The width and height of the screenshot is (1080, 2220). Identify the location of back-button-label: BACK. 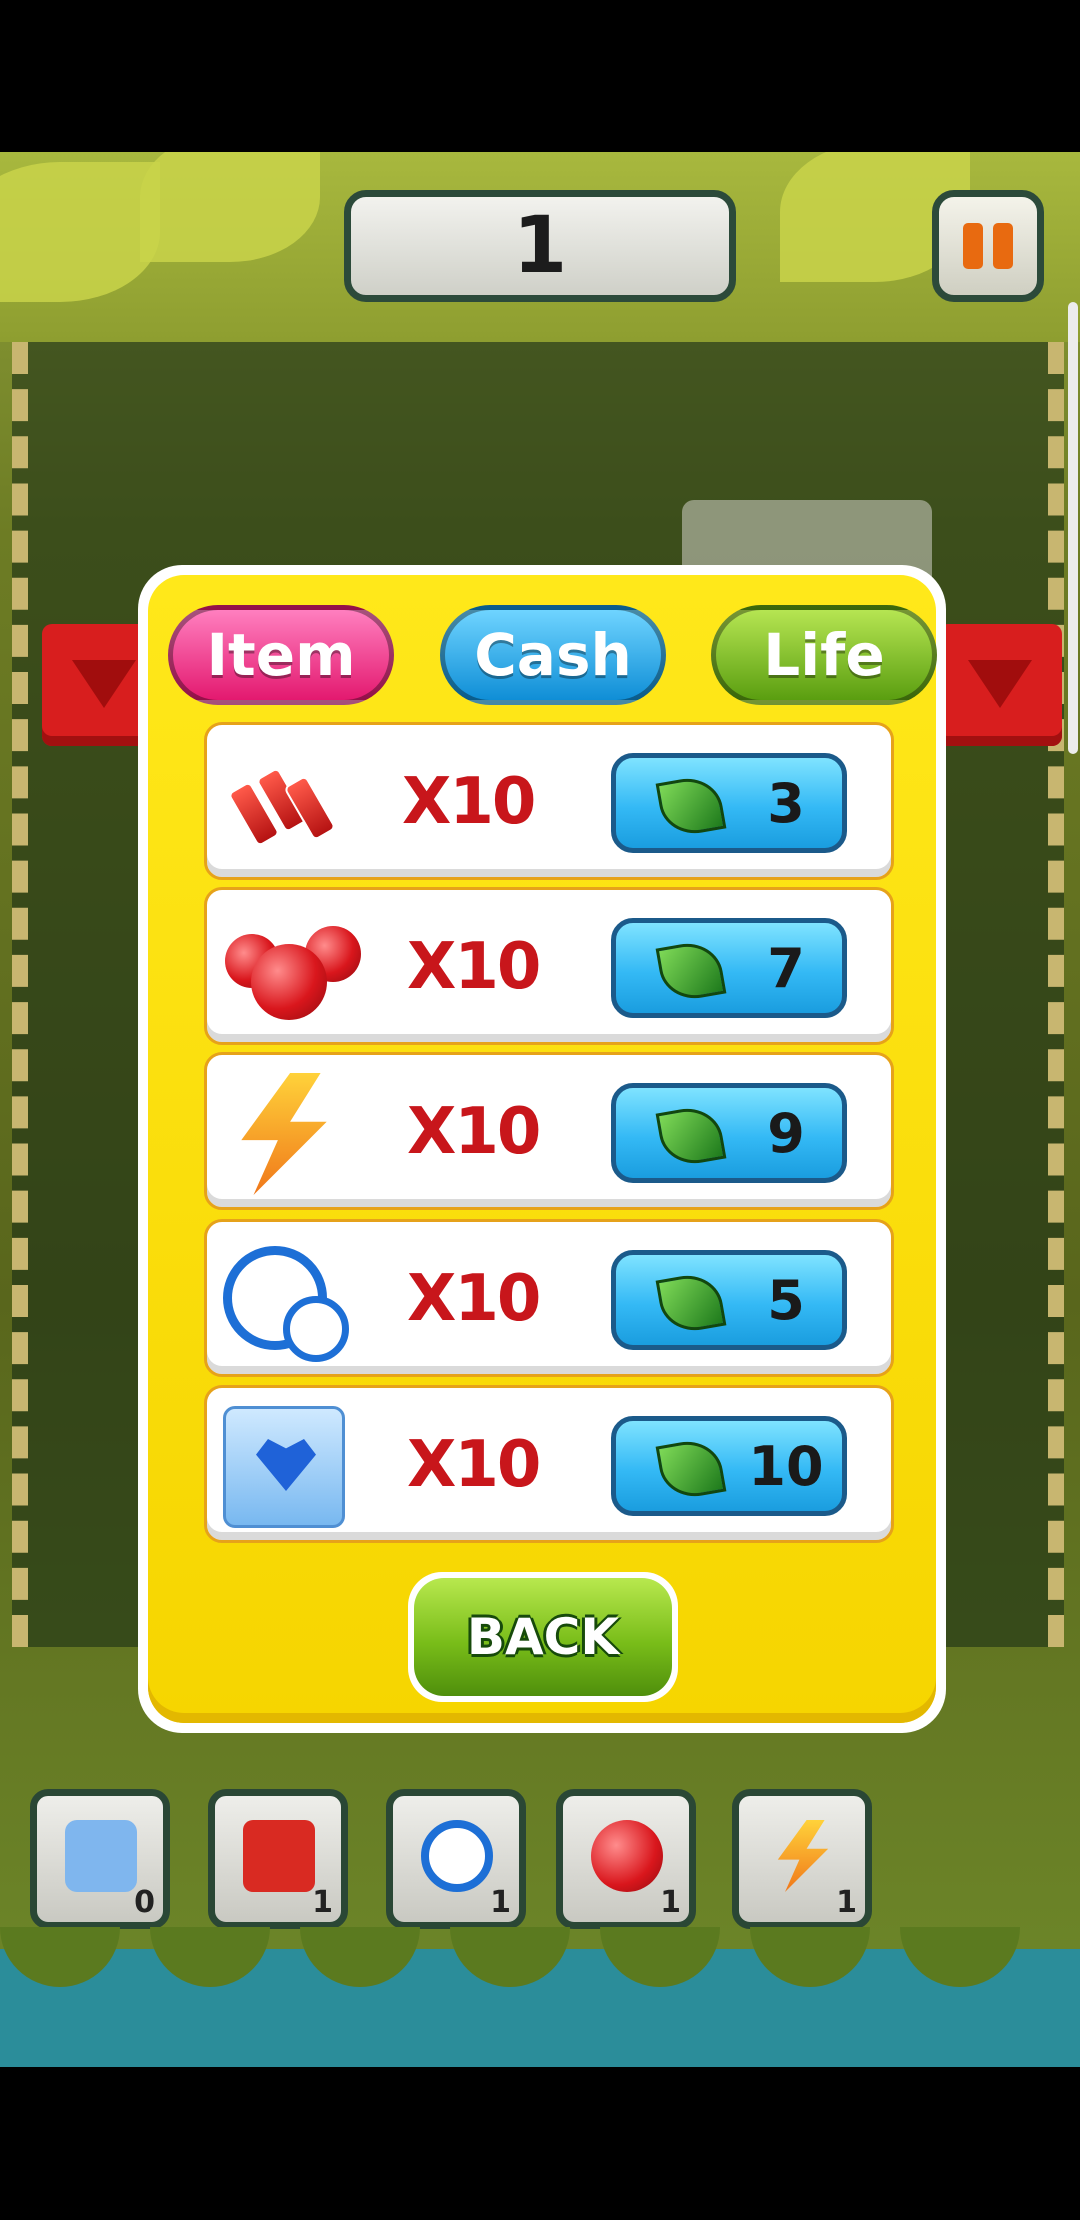
(543, 1637).